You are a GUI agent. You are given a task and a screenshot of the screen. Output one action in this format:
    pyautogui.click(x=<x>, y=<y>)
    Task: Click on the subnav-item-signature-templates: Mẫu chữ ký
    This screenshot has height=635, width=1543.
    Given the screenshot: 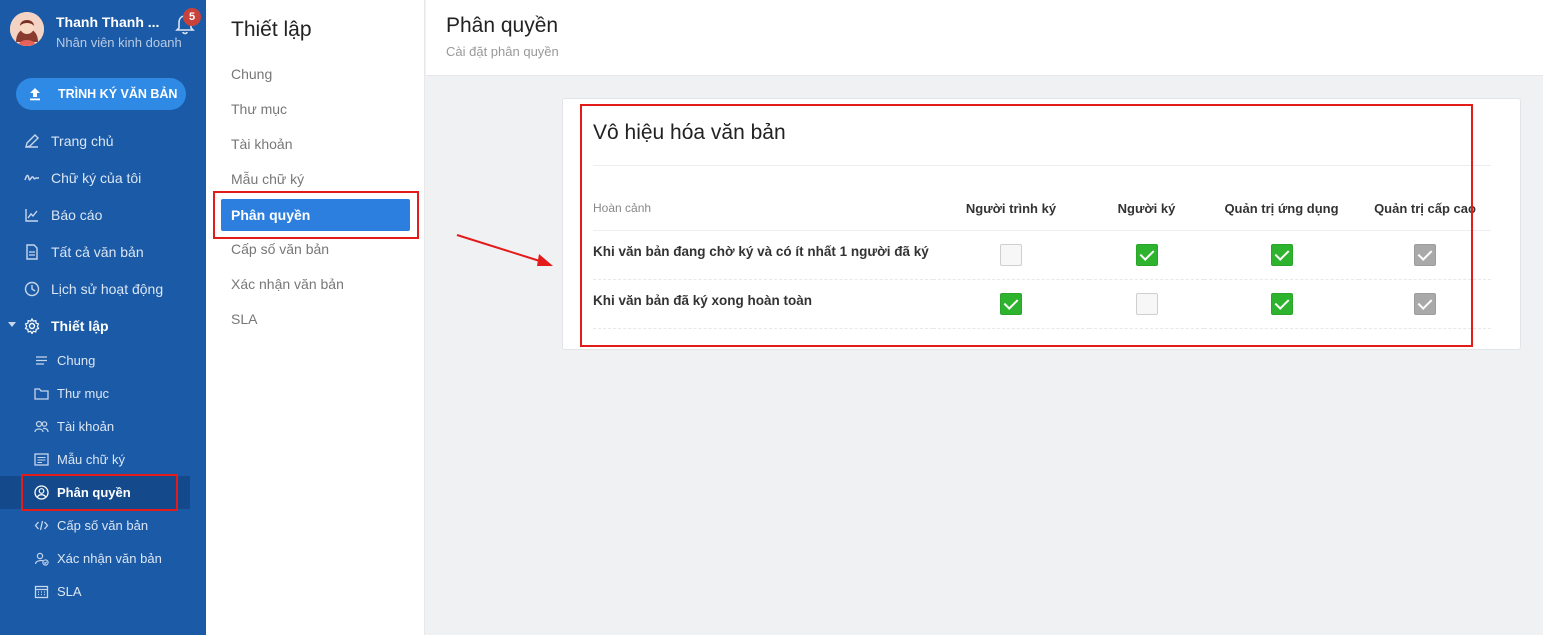 What is the action you would take?
    pyautogui.click(x=103, y=459)
    